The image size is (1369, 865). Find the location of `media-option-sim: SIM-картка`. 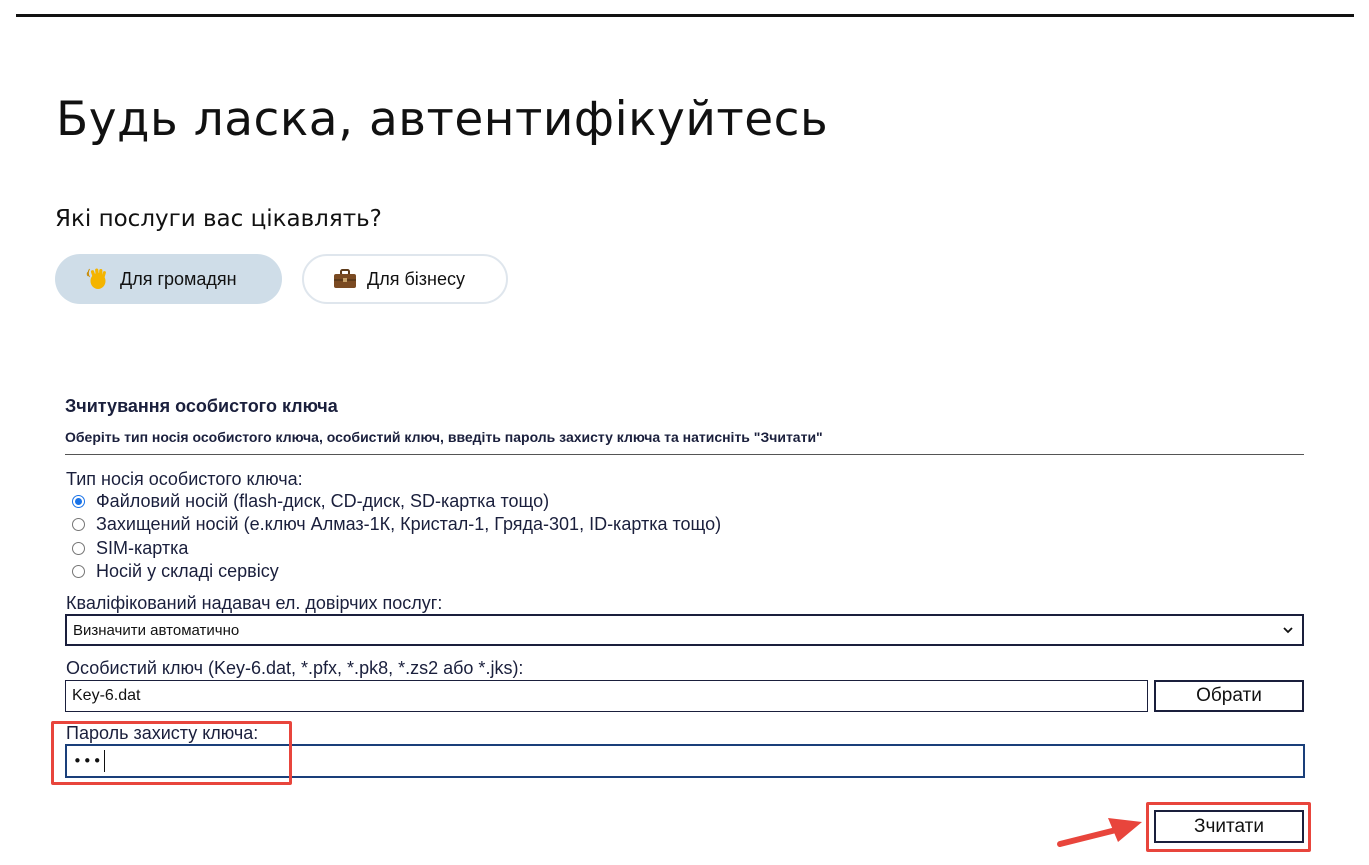

media-option-sim: SIM-картка is located at coordinates (130, 548).